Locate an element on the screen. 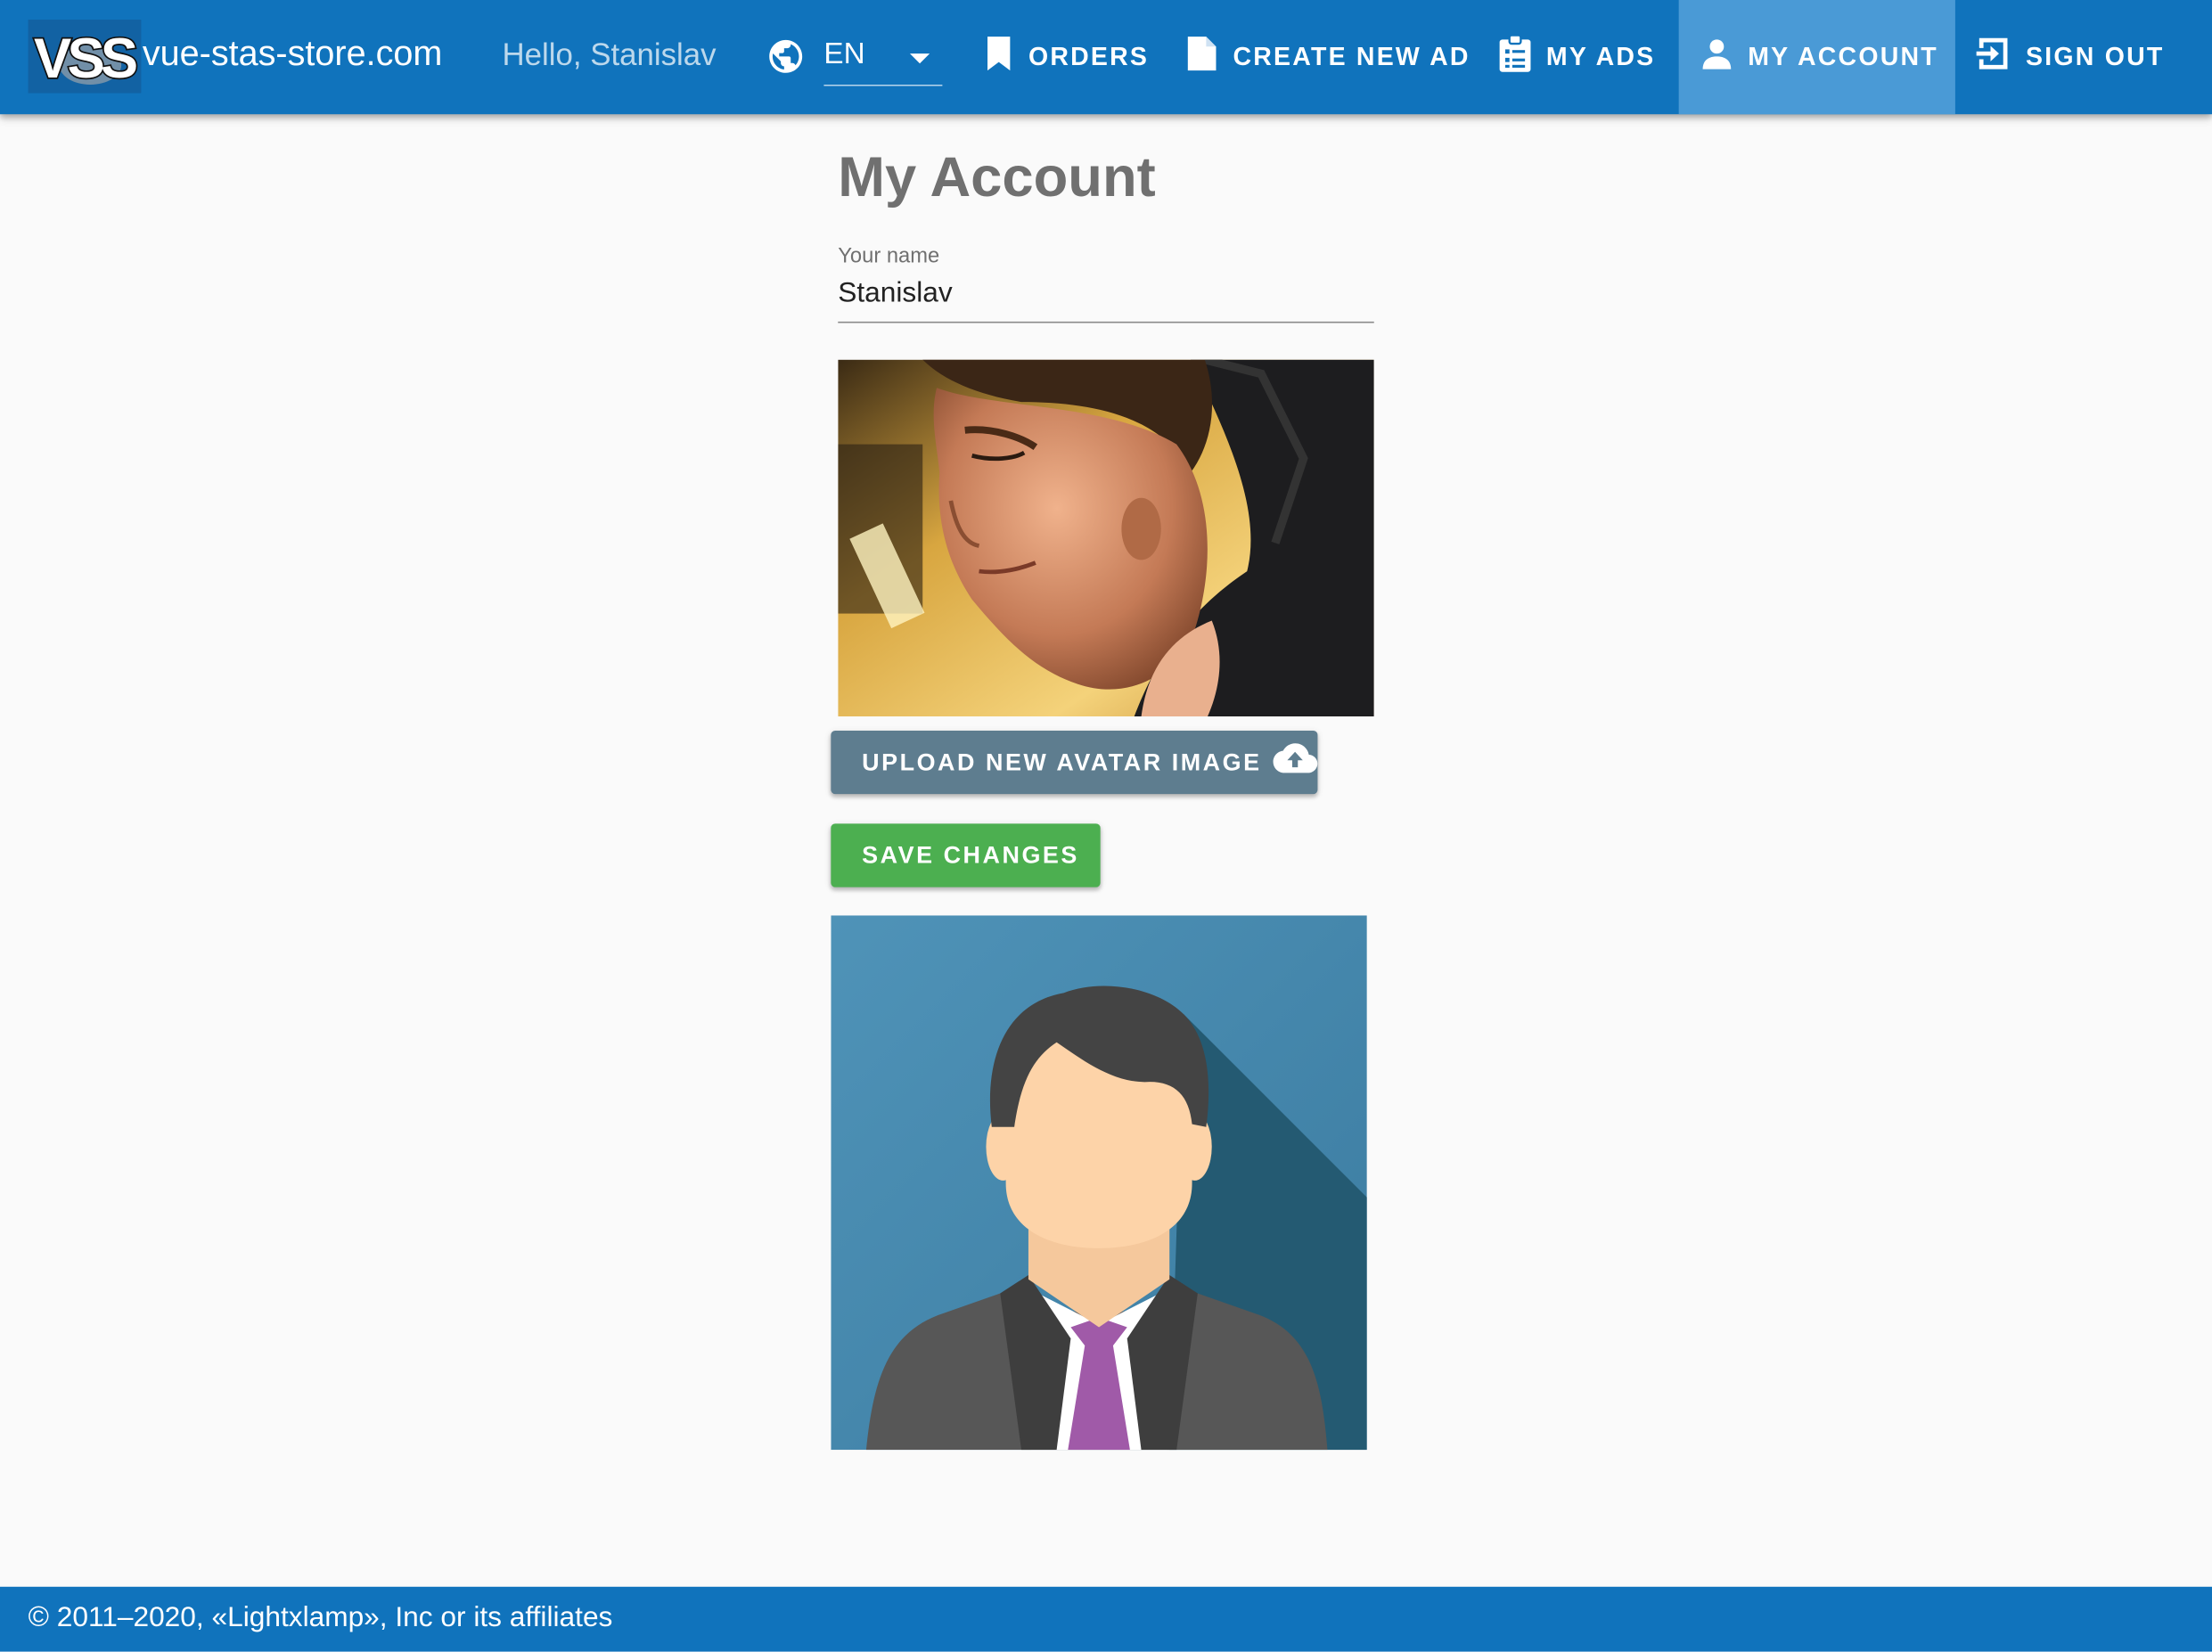 The width and height of the screenshot is (2212, 1652). nav-my-account-button: MY ACCOUNT is located at coordinates (1816, 57).